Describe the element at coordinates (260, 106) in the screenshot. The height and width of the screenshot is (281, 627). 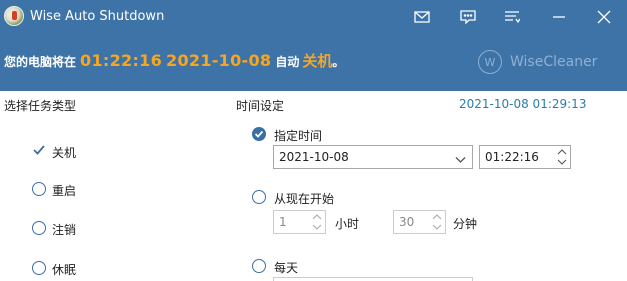
I see `time-settings-label: 时间设定` at that location.